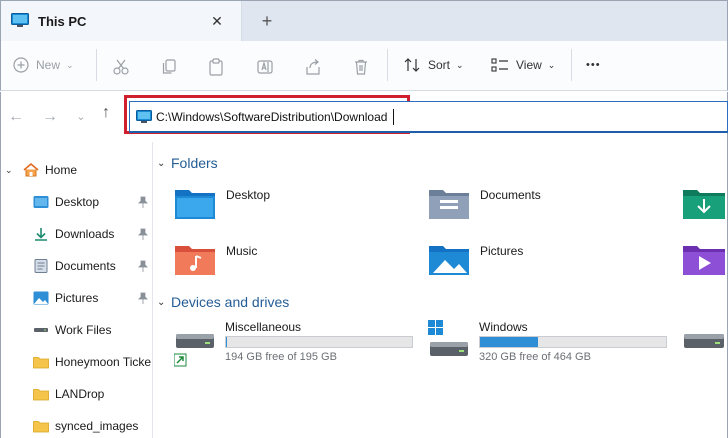 The width and height of the screenshot is (728, 438). I want to click on devices-section-header: ⌄ Devices and drives, so click(223, 302).